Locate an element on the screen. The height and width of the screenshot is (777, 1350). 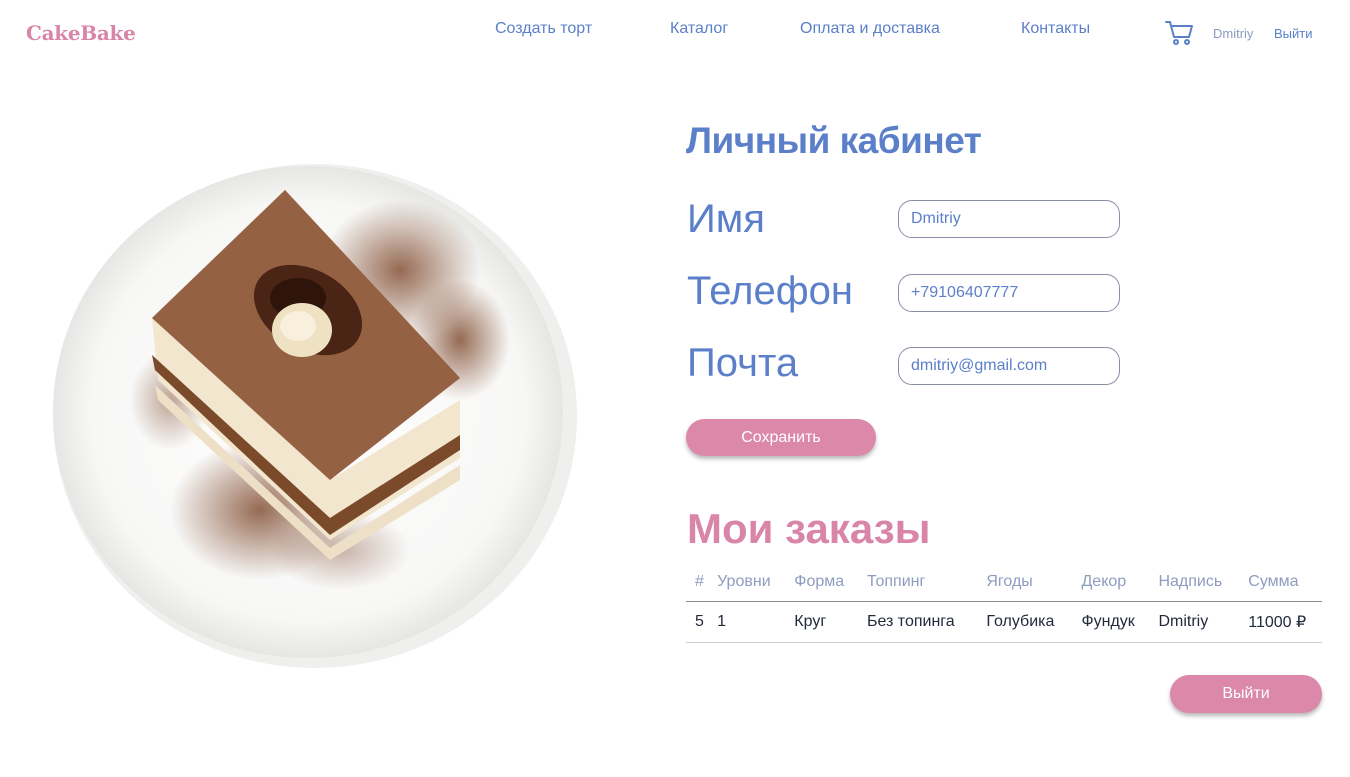
cell-shape: Круг is located at coordinates (821, 622).